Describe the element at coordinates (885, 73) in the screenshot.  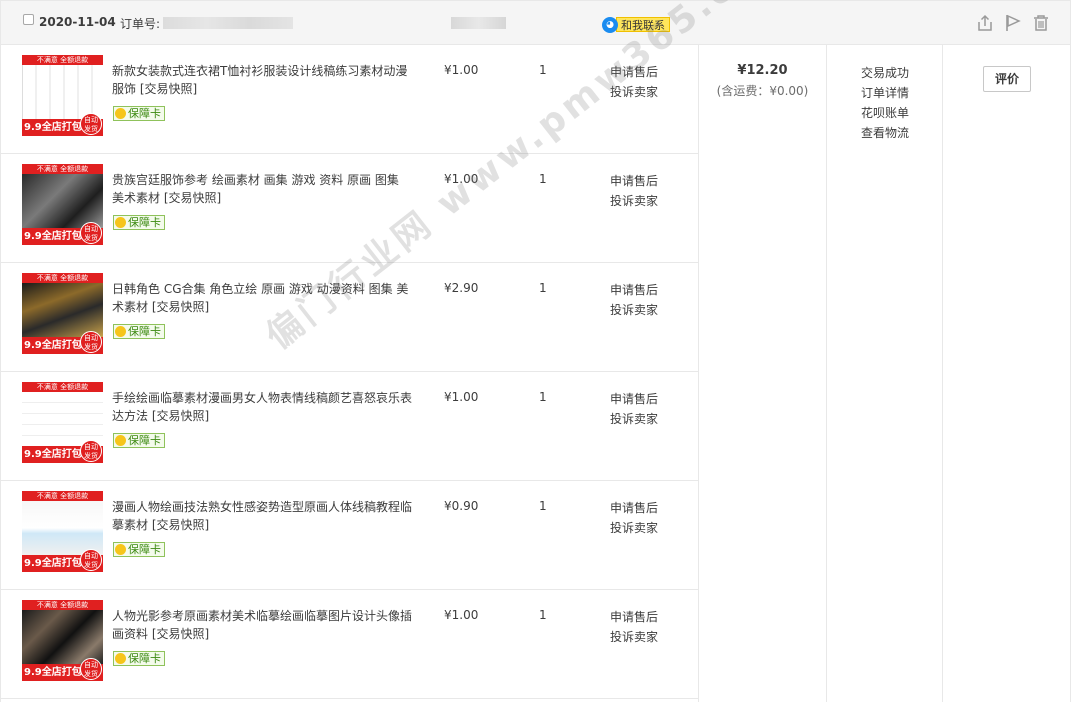
I see `status-trade-success: 交易成功` at that location.